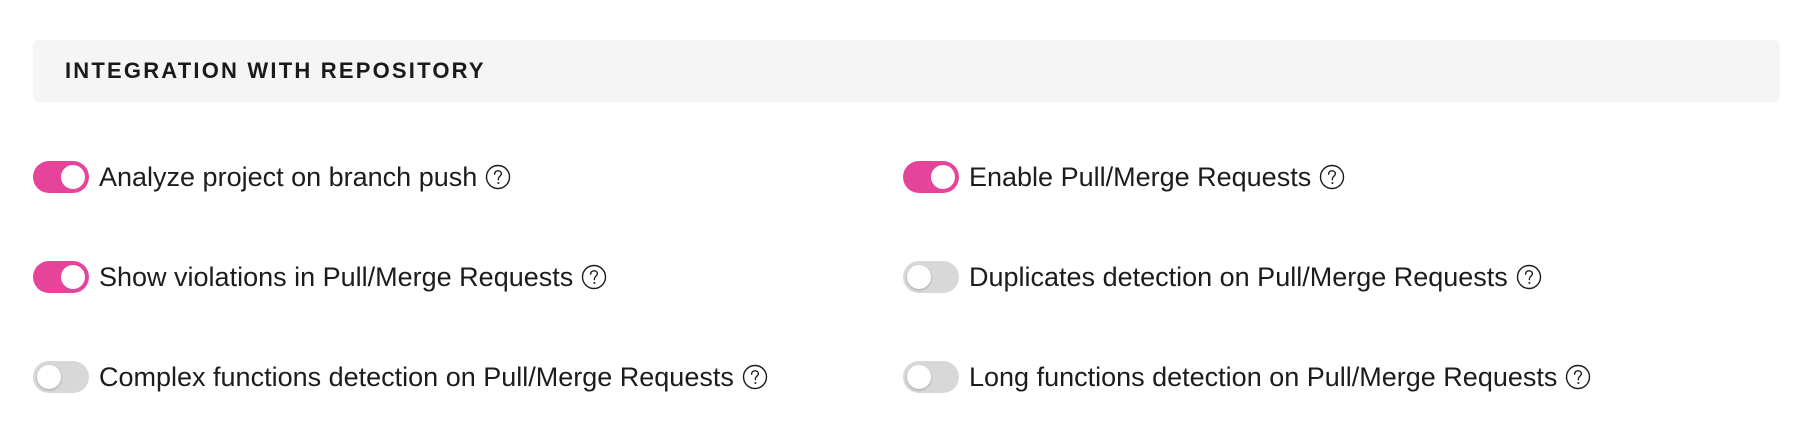 The width and height of the screenshot is (1808, 432). I want to click on duplicates-pr-toggle, so click(931, 277).